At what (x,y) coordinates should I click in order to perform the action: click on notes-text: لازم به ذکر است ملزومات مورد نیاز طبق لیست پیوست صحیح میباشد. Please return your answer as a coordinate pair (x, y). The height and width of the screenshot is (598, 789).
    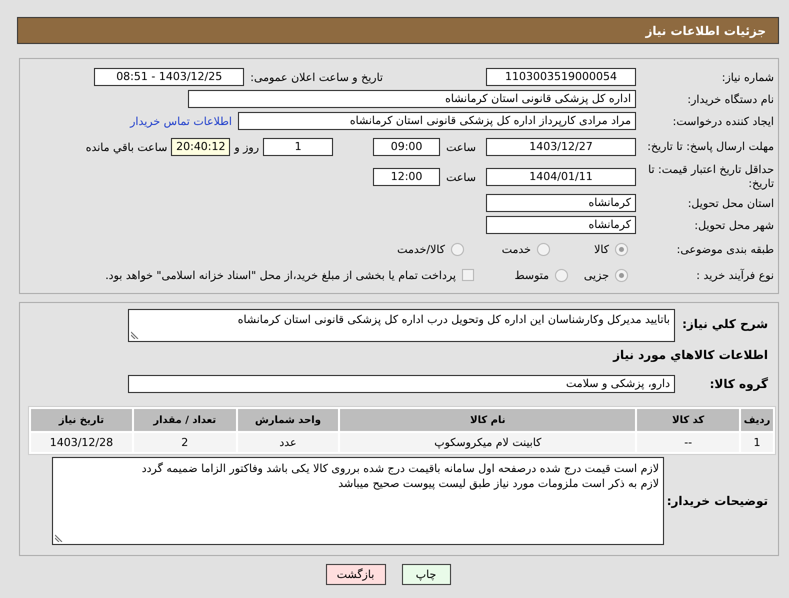
    Looking at the image, I should click on (498, 483).